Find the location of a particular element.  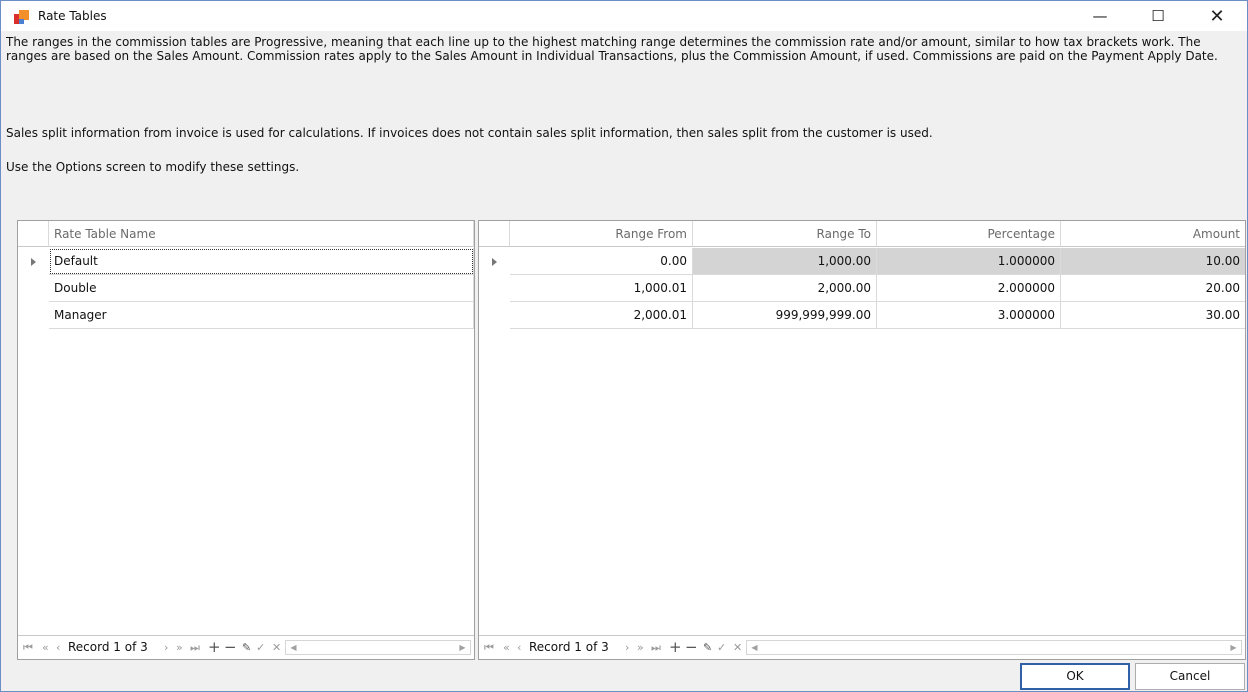

cell-range-to: 999,999,999.00 is located at coordinates (785, 315).